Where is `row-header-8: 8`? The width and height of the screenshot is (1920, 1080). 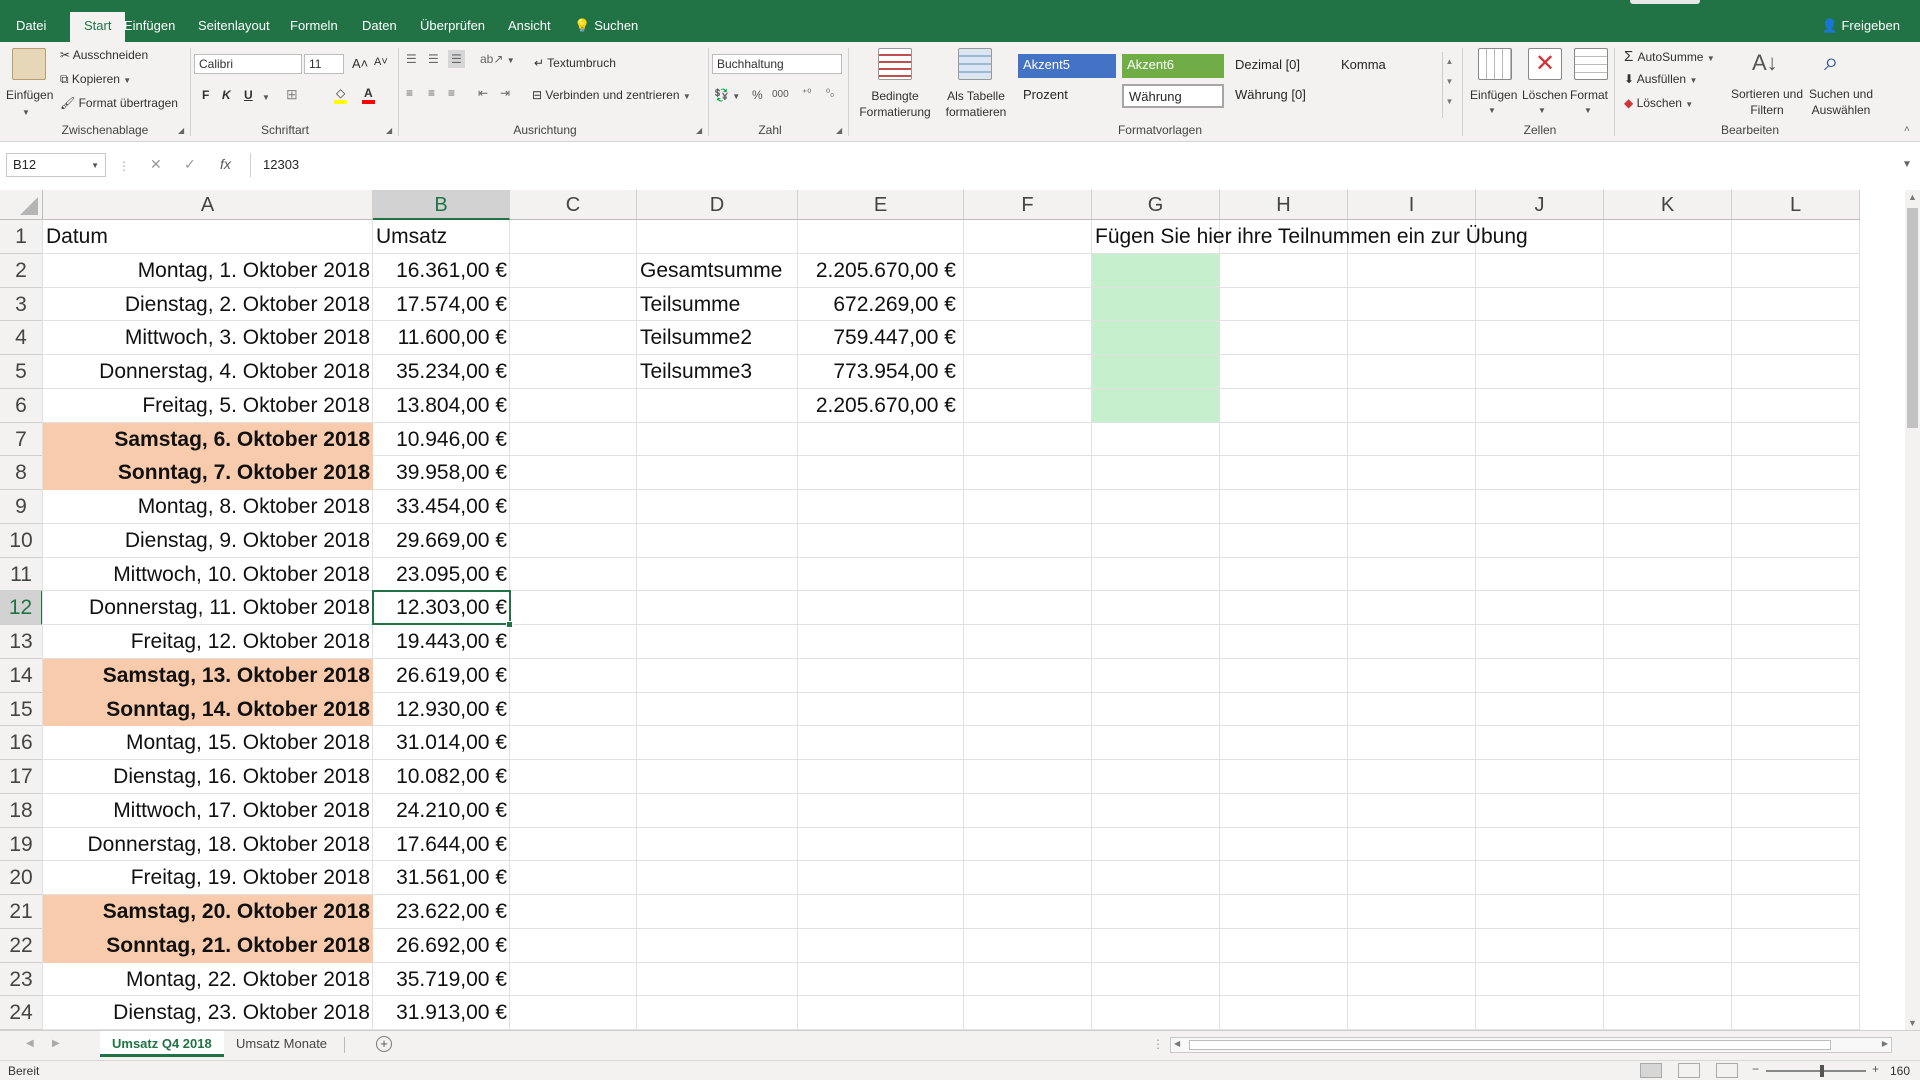 row-header-8: 8 is located at coordinates (21, 473).